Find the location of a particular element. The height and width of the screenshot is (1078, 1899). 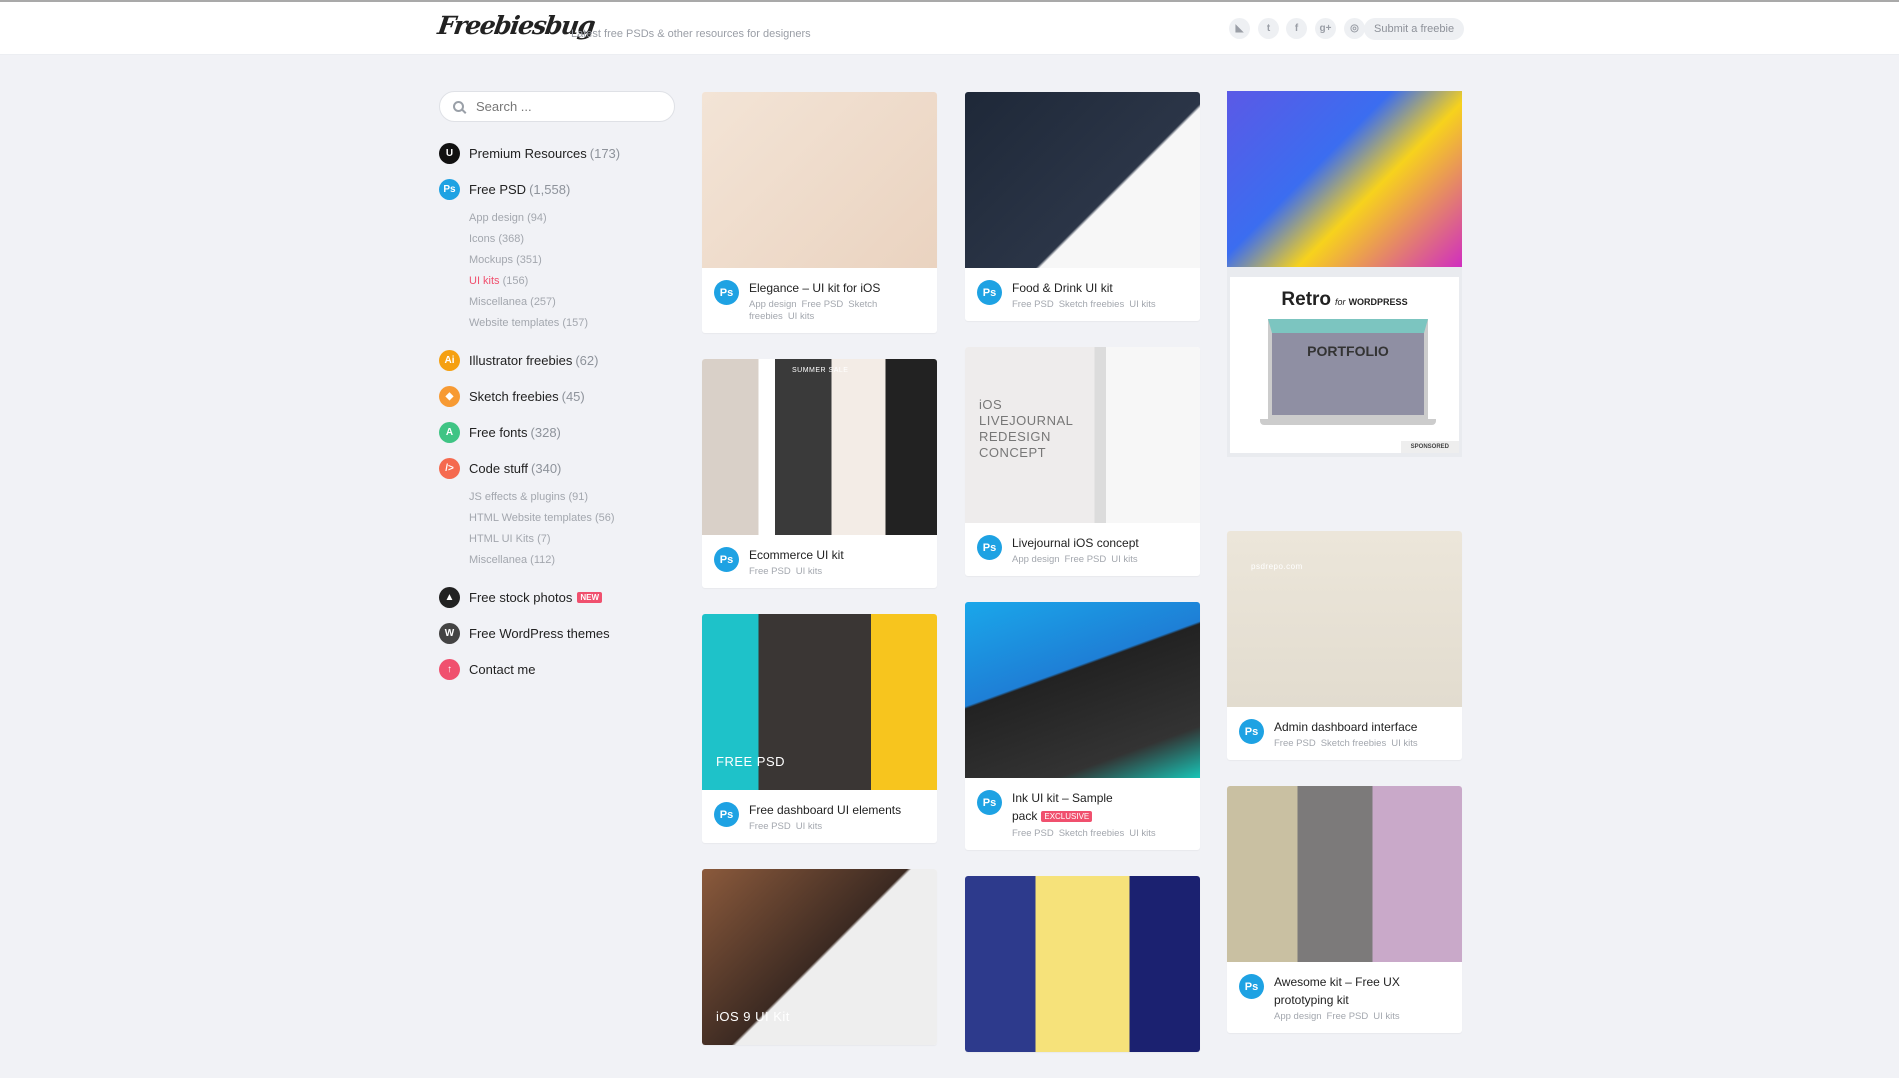

submit-freebie-button: Submit a freebie is located at coordinates (1414, 29).